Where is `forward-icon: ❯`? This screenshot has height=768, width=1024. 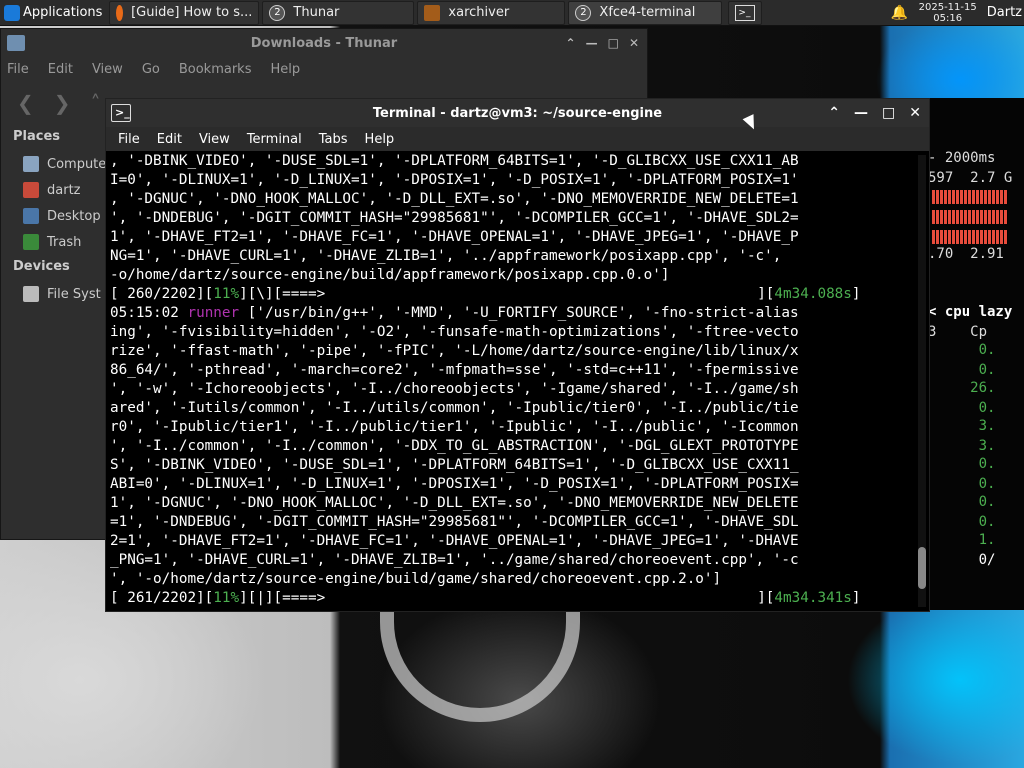 forward-icon: ❯ is located at coordinates (62, 103).